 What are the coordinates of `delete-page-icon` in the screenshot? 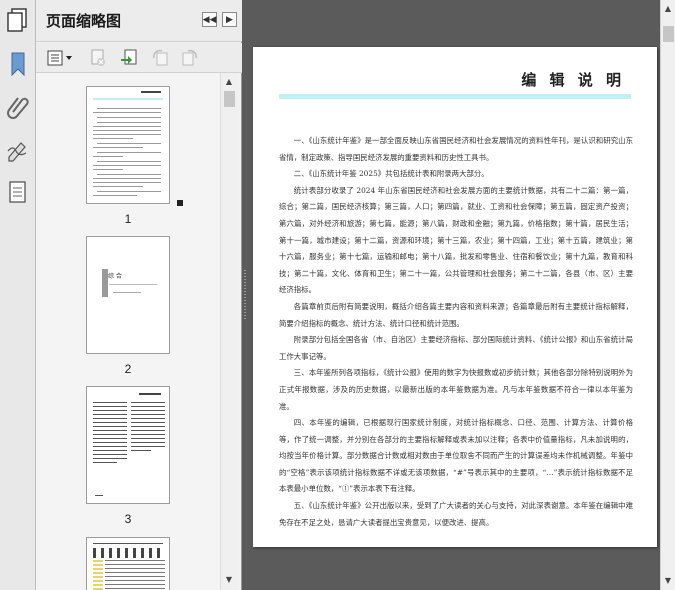 It's located at (98, 58).